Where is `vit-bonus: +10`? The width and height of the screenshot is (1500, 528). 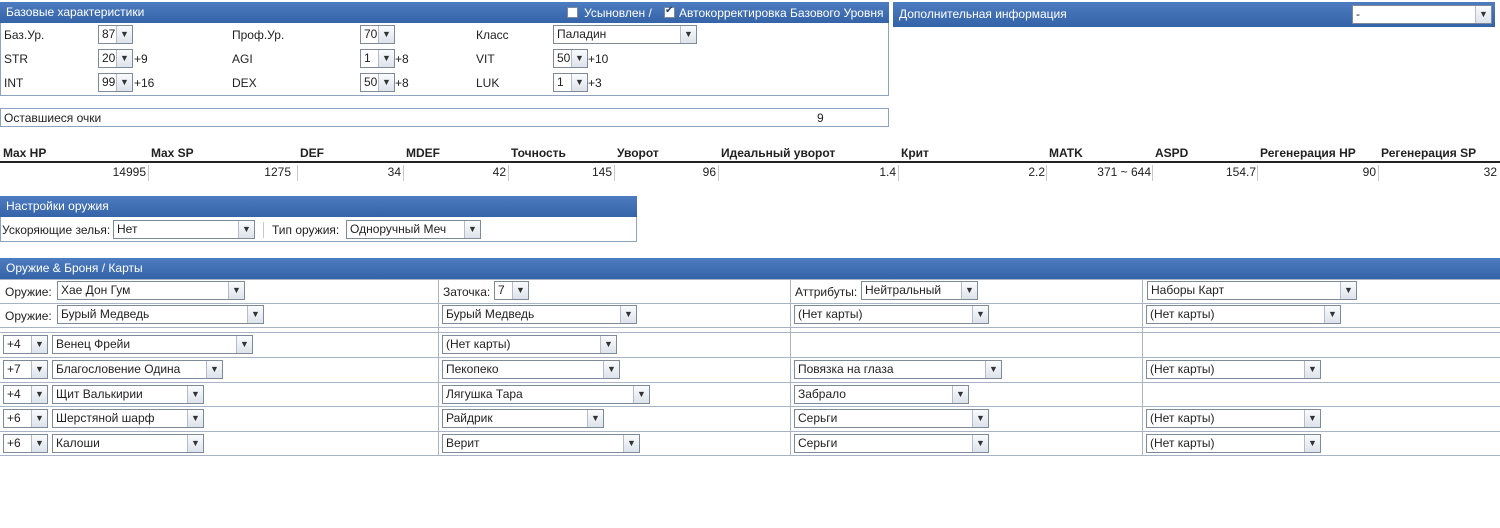 vit-bonus: +10 is located at coordinates (598, 59).